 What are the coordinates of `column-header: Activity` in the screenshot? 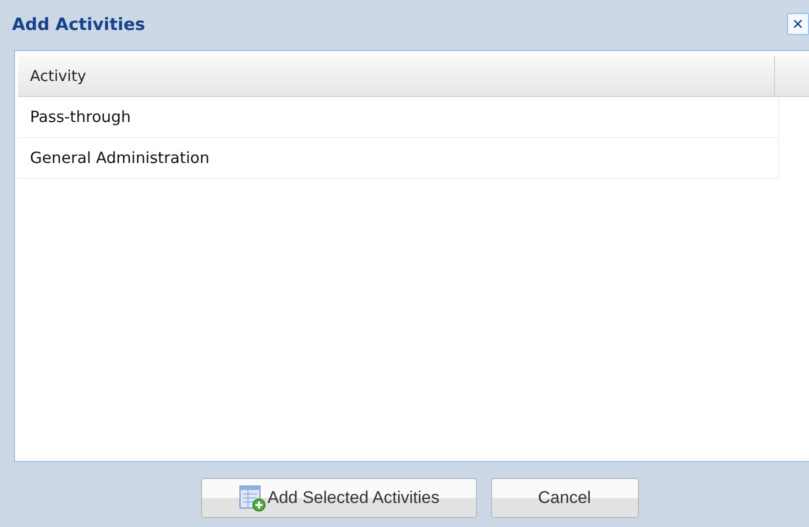 It's located at (396, 76).